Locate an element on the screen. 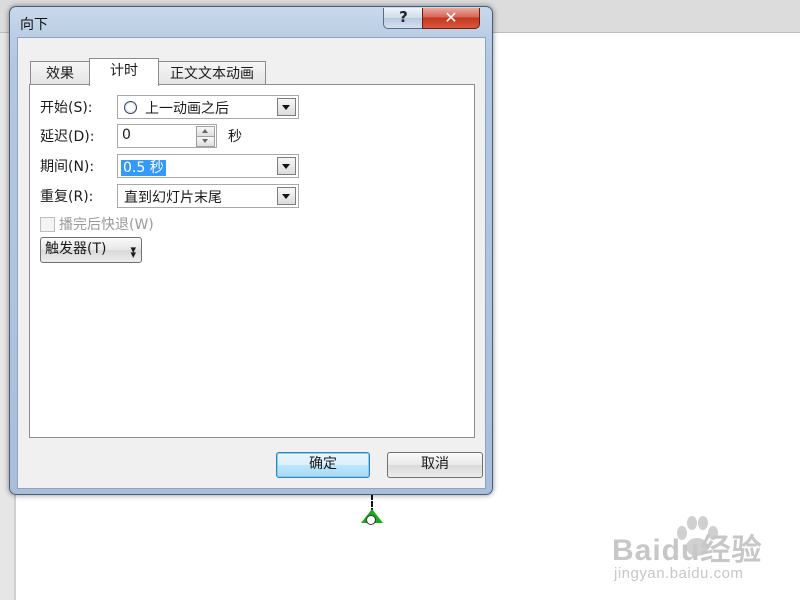 The height and width of the screenshot is (600, 800). triggers-label: 触发器(T) is located at coordinates (76, 249).